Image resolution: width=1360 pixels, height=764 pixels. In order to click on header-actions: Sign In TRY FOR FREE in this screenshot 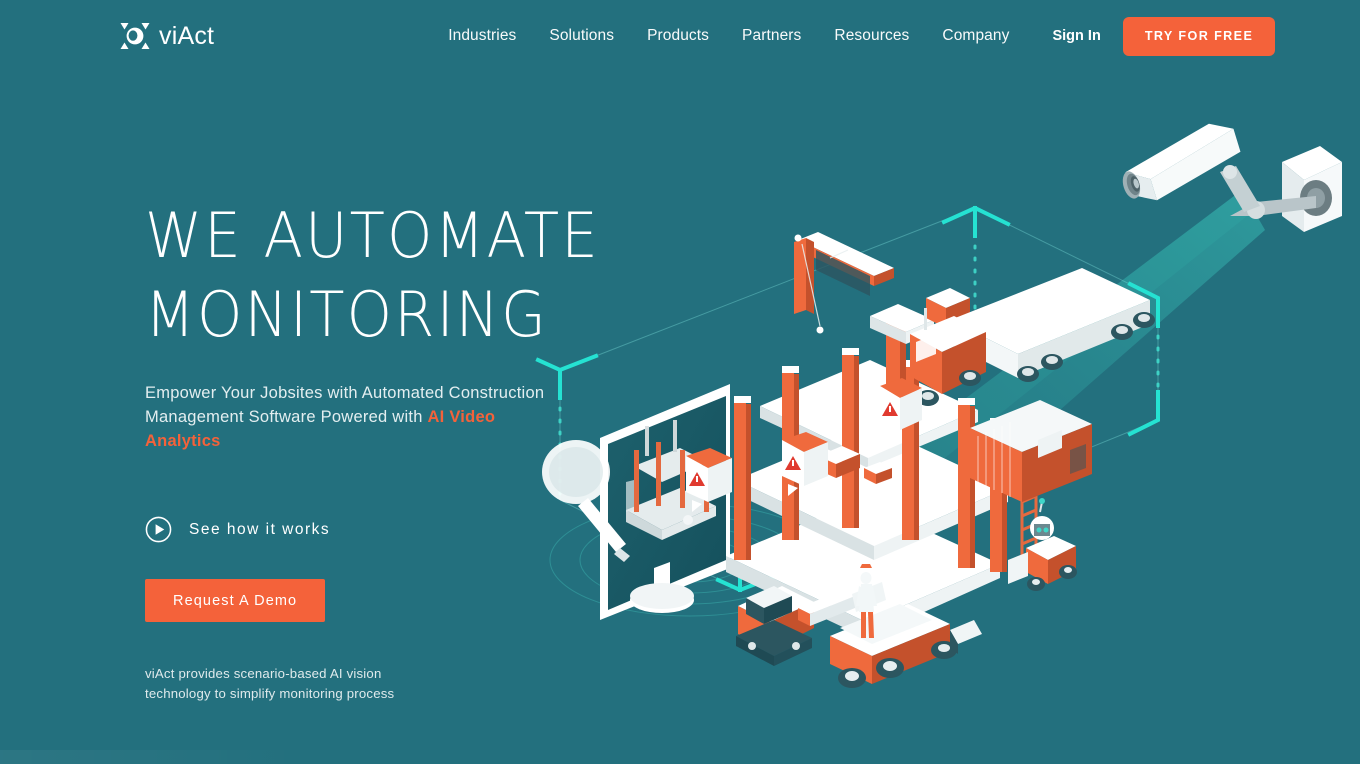, I will do `click(1164, 36)`.